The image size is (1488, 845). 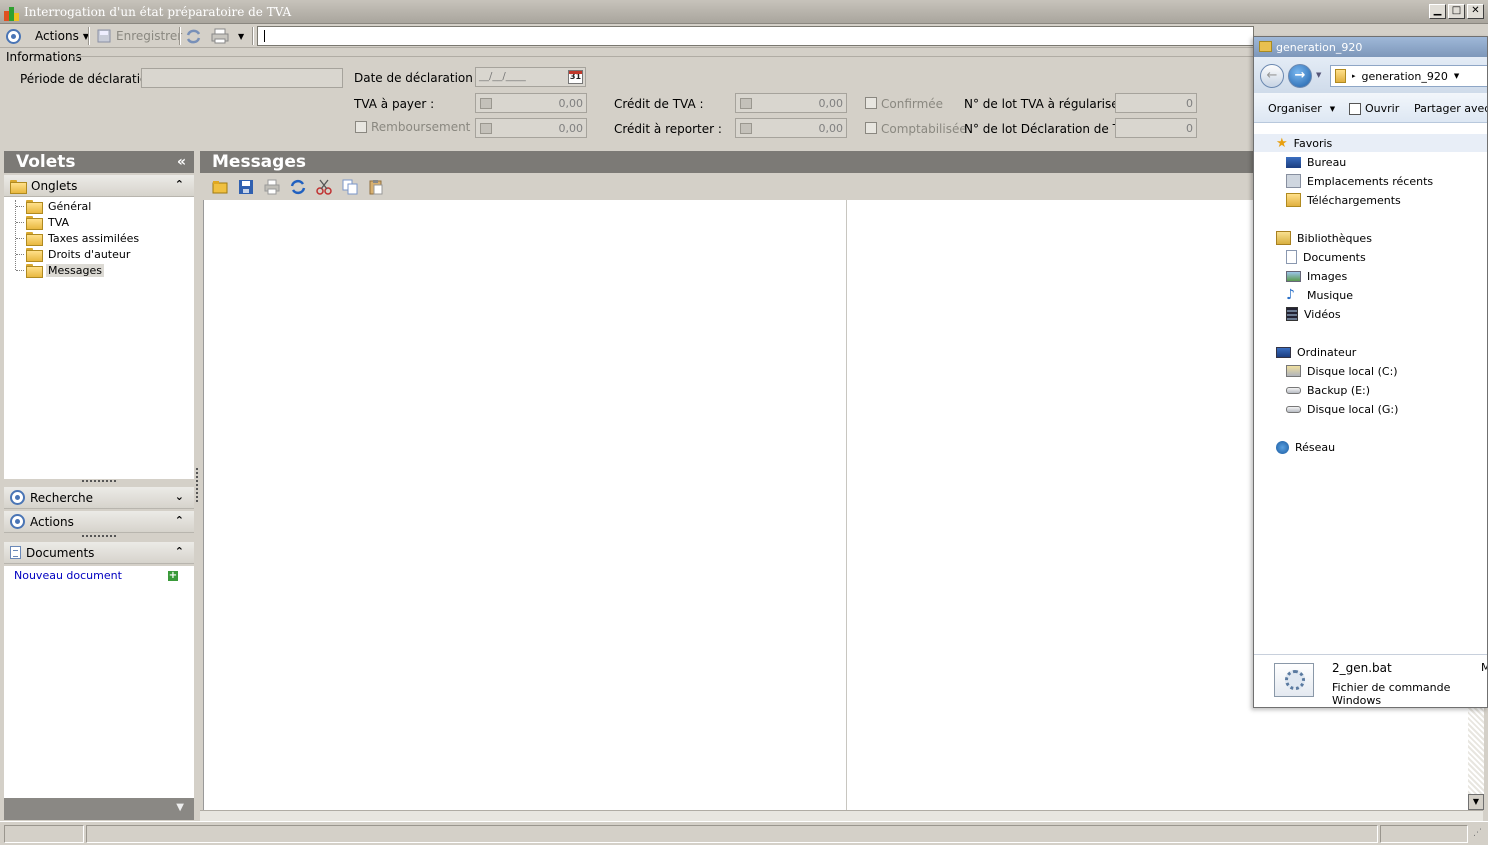 I want to click on actions-menu-button: Actions ▼, so click(x=47, y=36).